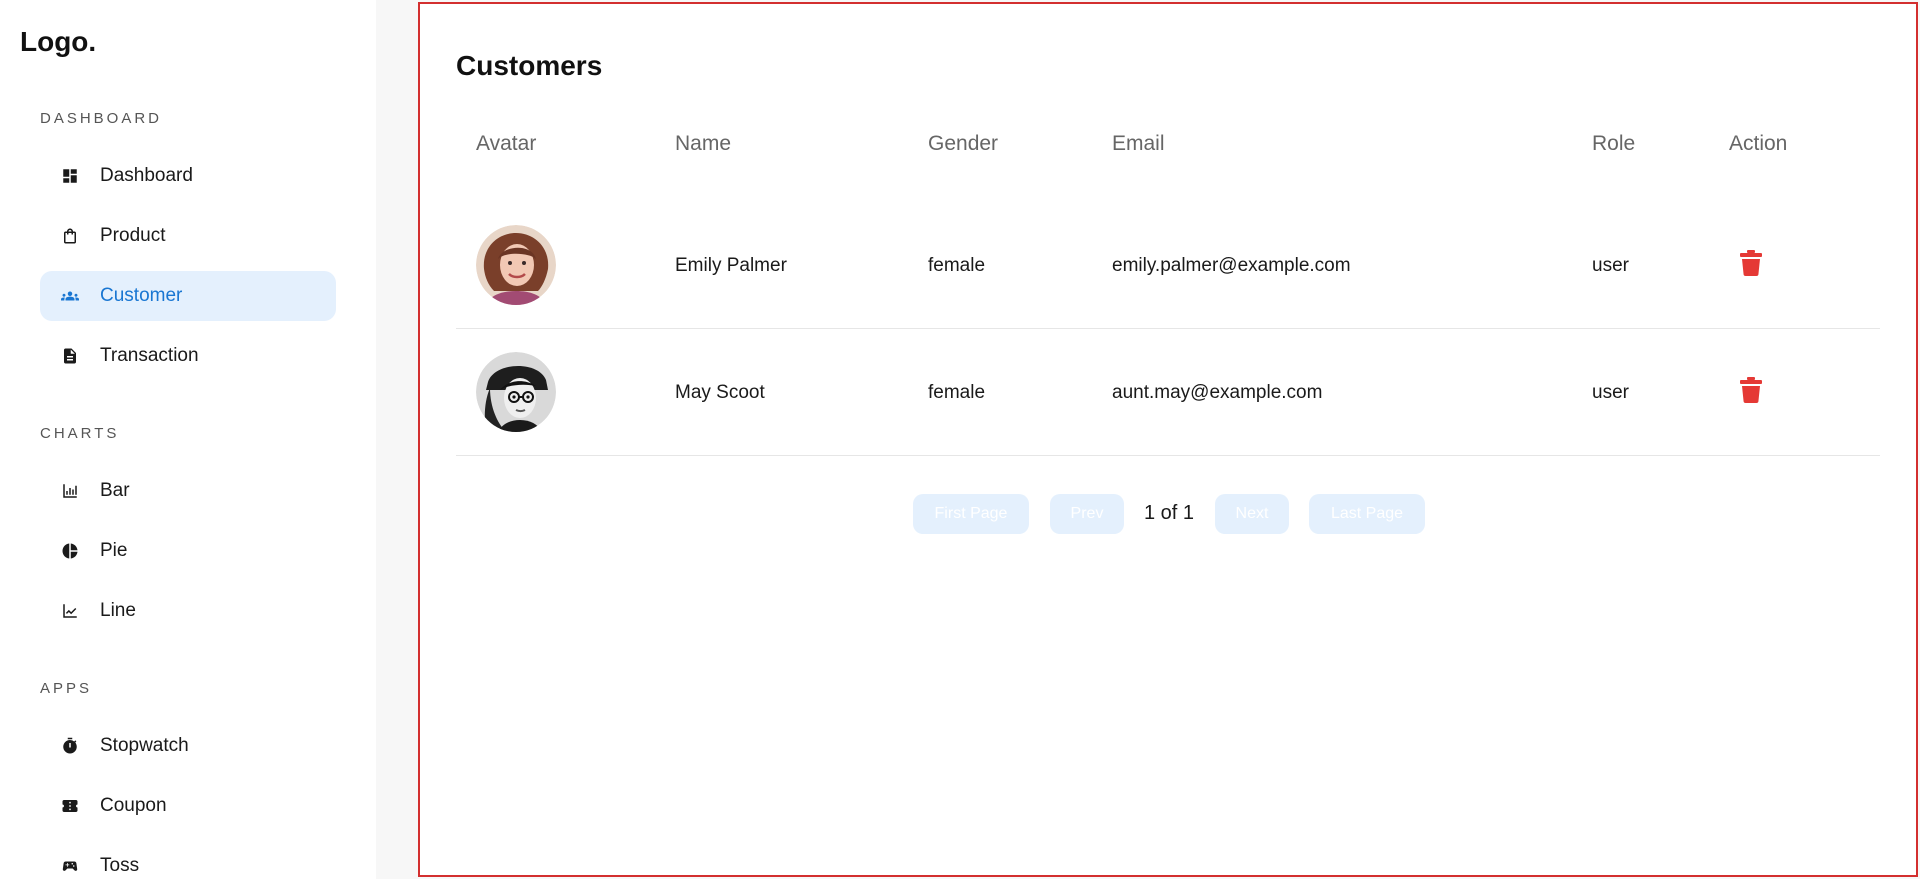 The width and height of the screenshot is (1920, 879). Describe the element at coordinates (1138, 144) in the screenshot. I see `column-header-email: Email` at that location.